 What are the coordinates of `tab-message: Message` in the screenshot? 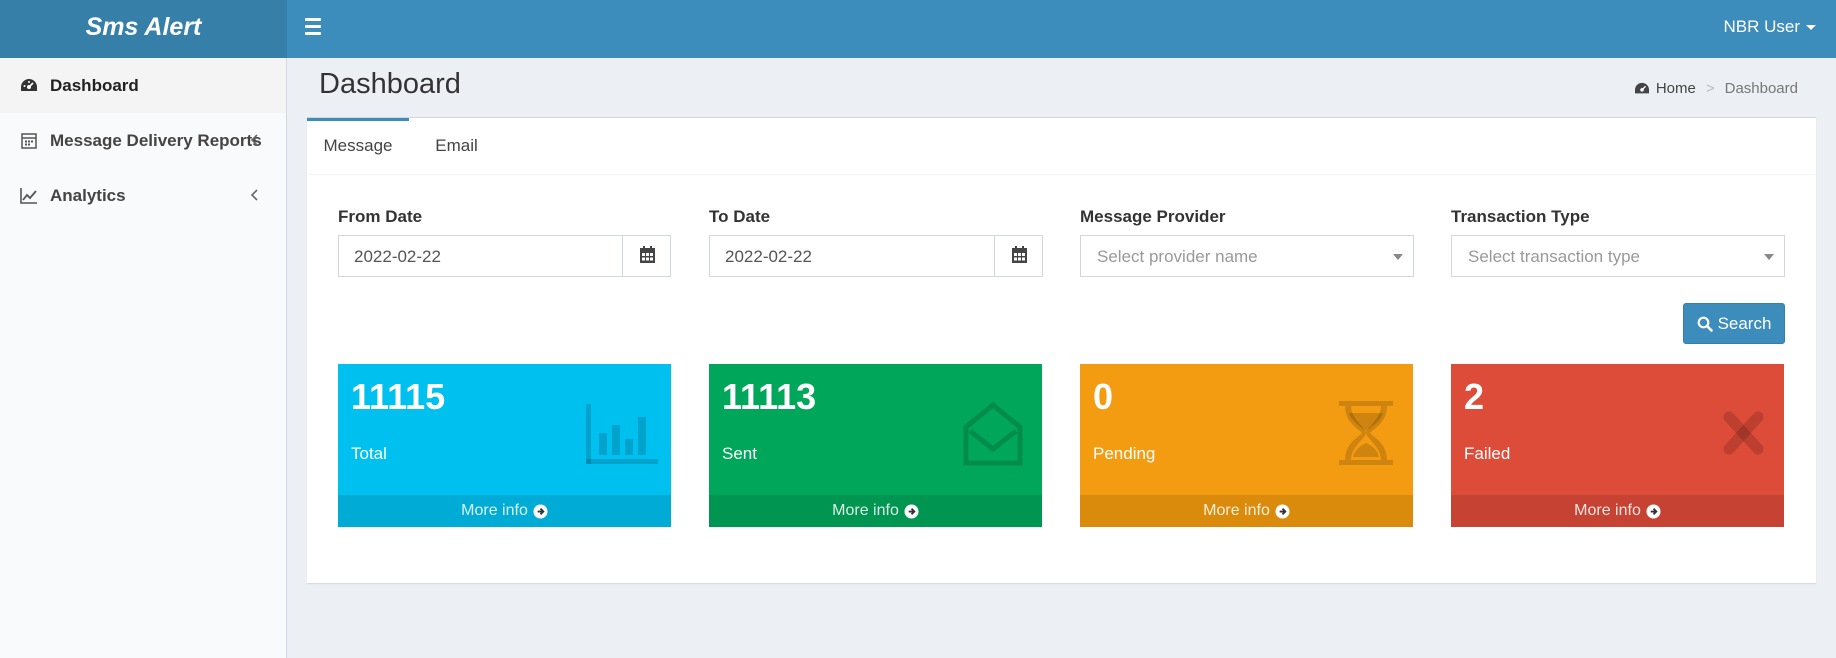 It's located at (358, 146).